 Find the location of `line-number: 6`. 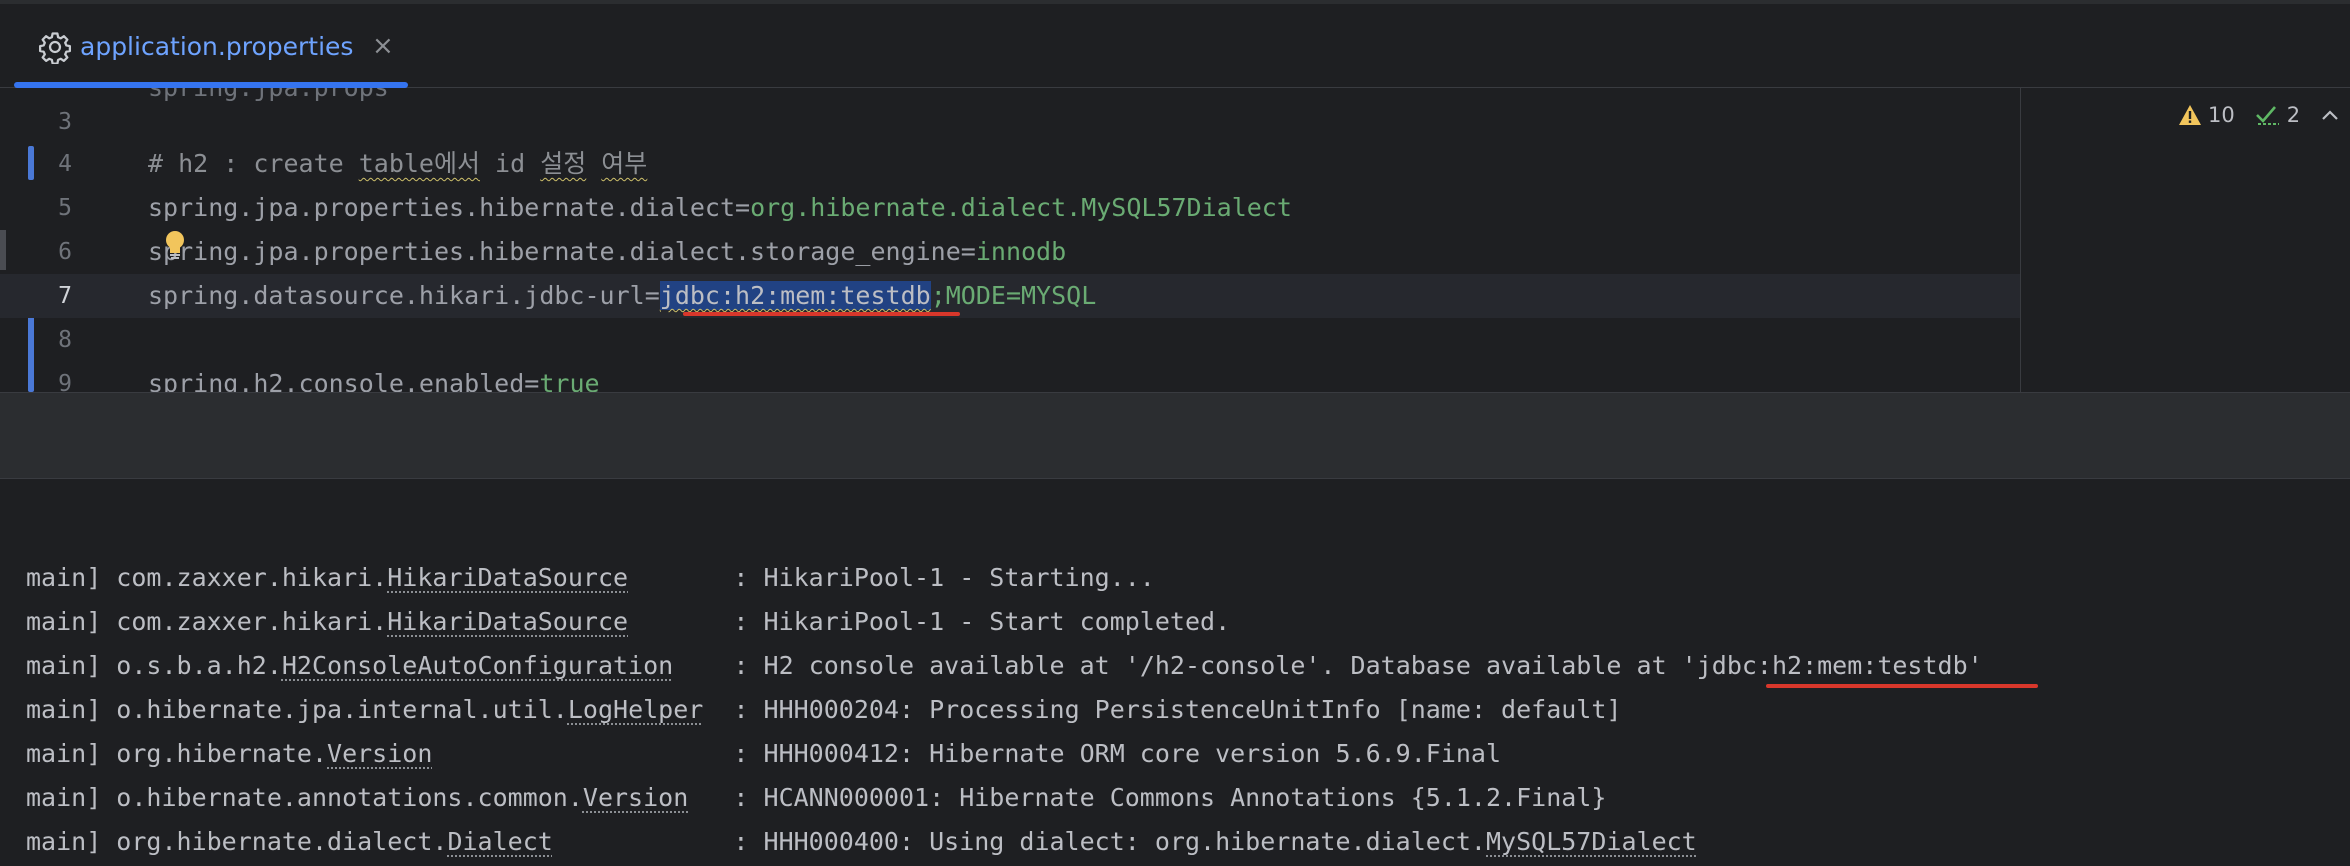

line-number: 6 is located at coordinates (65, 252).